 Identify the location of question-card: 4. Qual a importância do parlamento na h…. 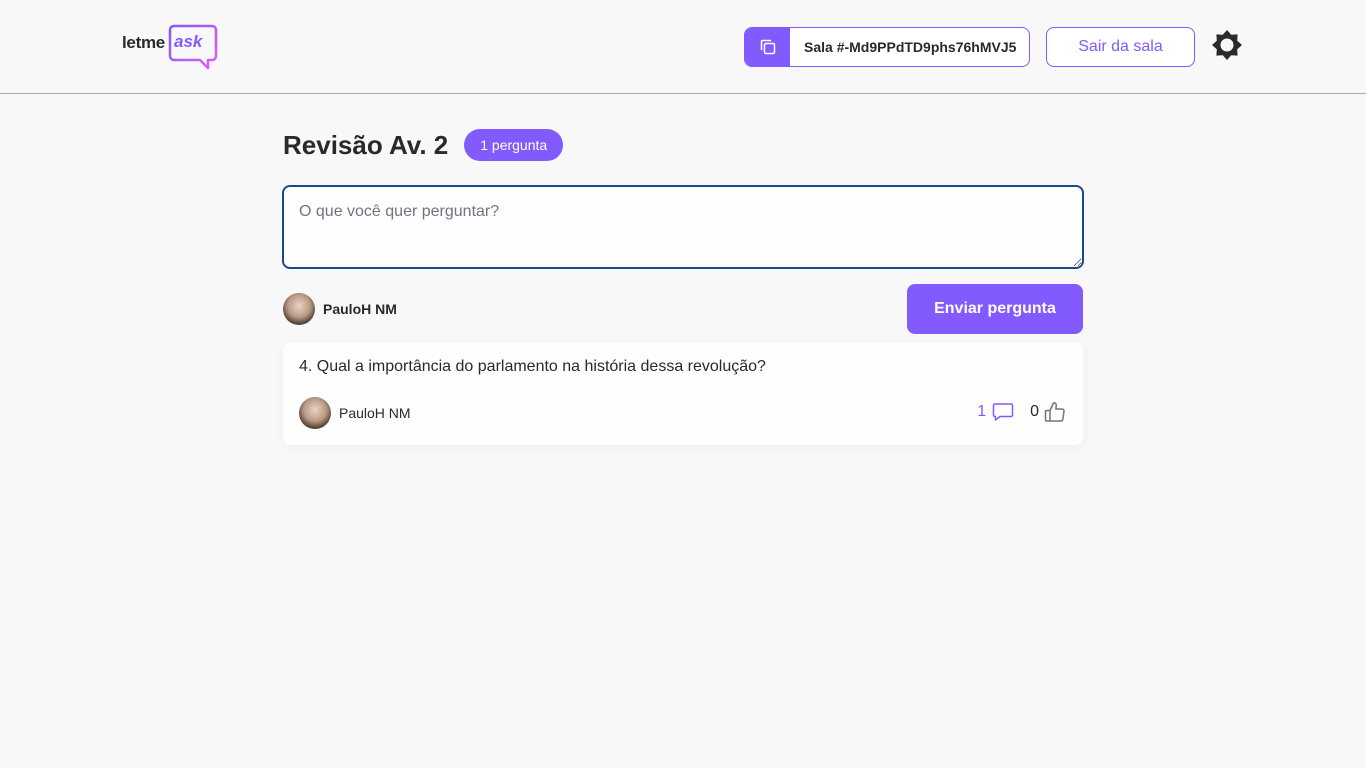
(683, 393).